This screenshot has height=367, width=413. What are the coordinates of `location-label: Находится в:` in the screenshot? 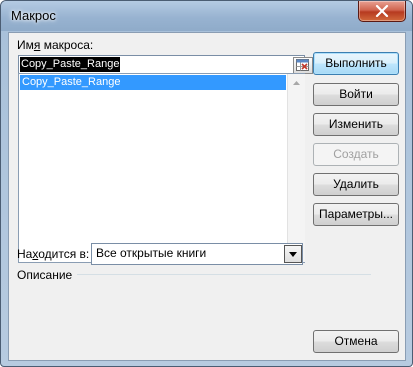 It's located at (53, 254).